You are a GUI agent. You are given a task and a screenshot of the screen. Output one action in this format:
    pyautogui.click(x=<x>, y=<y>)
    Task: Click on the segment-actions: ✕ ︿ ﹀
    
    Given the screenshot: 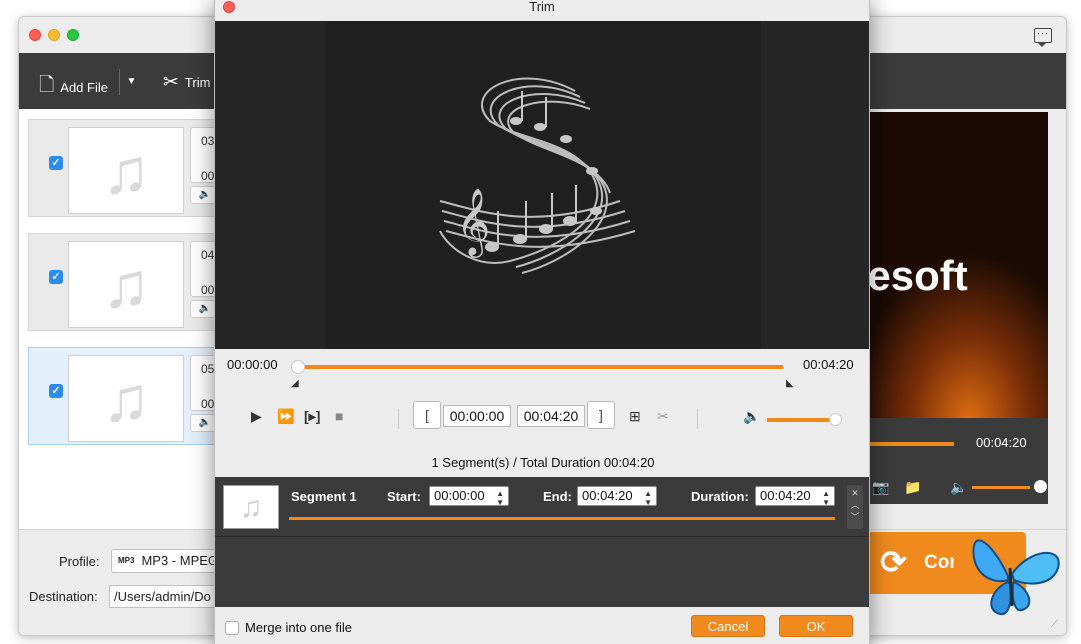 What is the action you would take?
    pyautogui.click(x=855, y=507)
    